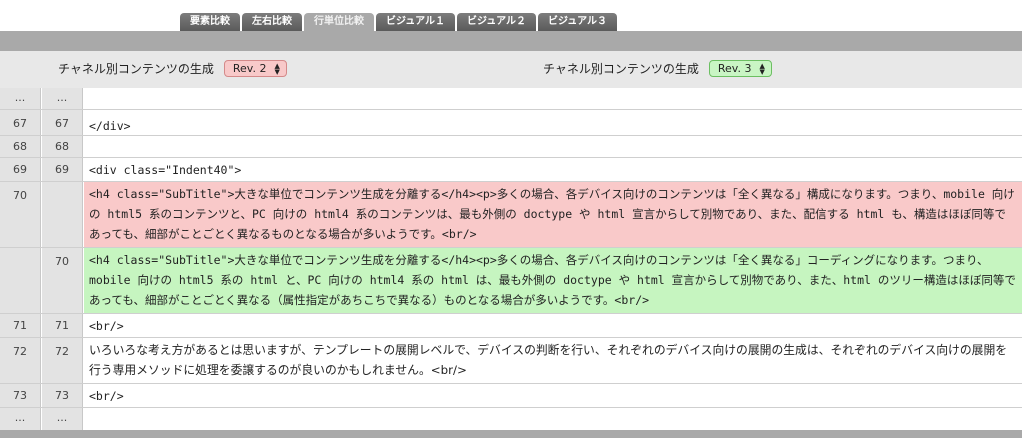 This screenshot has width=1022, height=438. What do you see at coordinates (110, 126) in the screenshot?
I see `code-cell: </div>` at bounding box center [110, 126].